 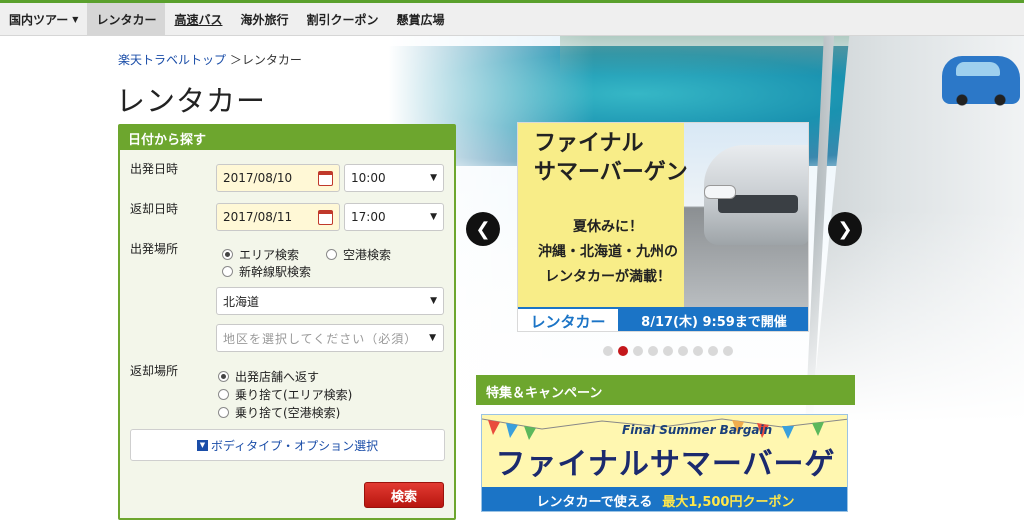 What do you see at coordinates (269, 255) in the screenshot?
I see `radio-label: エリア検索` at bounding box center [269, 255].